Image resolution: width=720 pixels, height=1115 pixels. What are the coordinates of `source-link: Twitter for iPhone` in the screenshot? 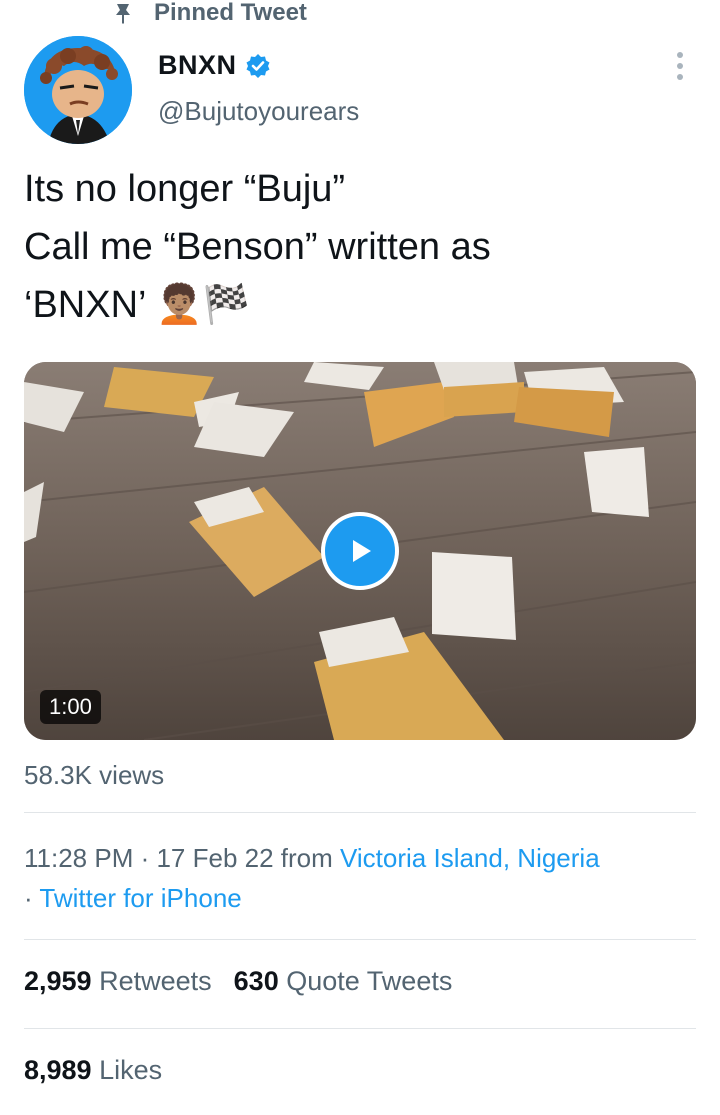 It's located at (140, 898).